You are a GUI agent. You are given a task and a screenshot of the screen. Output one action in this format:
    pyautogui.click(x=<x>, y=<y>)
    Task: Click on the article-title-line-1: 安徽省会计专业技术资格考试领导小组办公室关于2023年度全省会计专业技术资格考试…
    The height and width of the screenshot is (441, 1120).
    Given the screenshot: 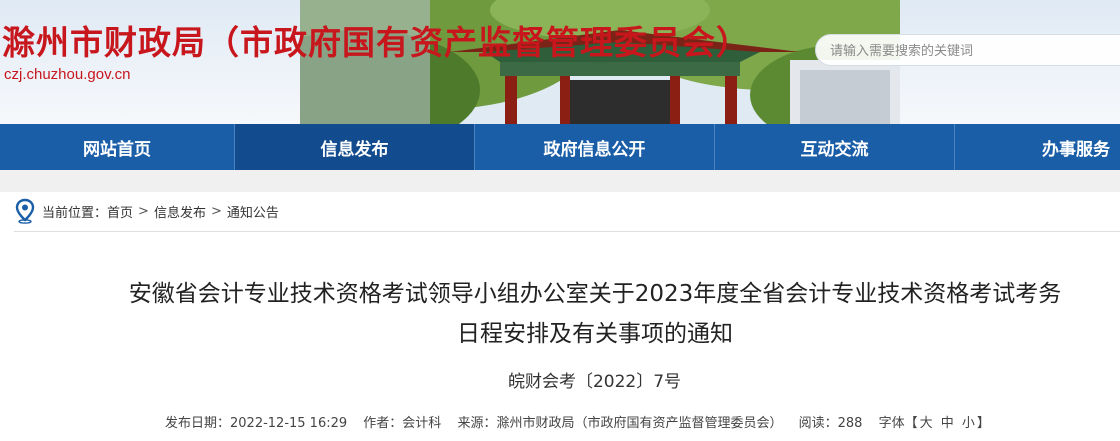 What is the action you would take?
    pyautogui.click(x=595, y=294)
    